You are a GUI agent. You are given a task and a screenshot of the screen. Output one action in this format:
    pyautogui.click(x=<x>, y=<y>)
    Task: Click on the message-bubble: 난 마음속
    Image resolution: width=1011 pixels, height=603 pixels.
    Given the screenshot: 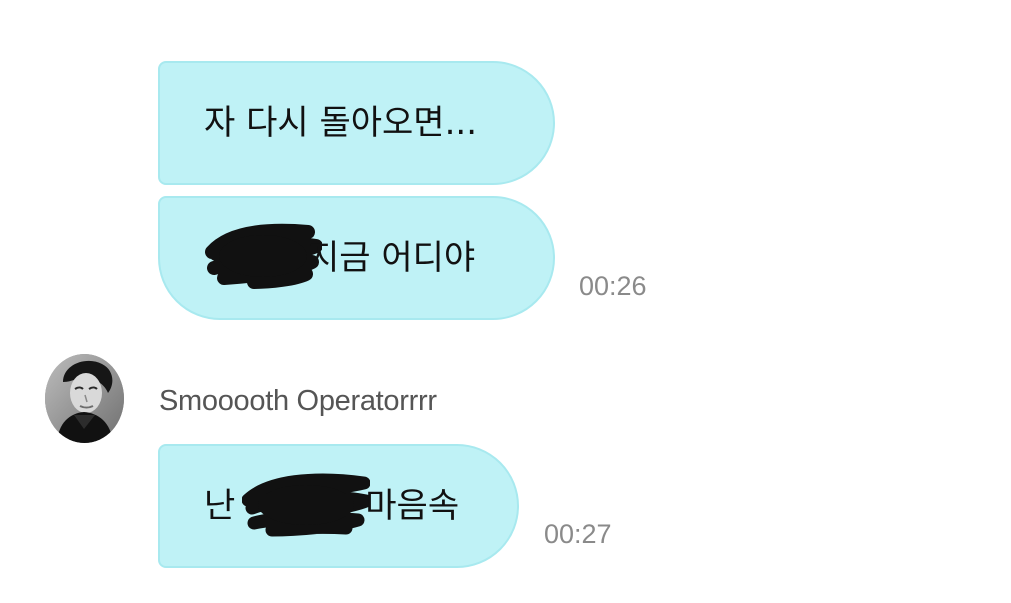 What is the action you would take?
    pyautogui.click(x=338, y=506)
    